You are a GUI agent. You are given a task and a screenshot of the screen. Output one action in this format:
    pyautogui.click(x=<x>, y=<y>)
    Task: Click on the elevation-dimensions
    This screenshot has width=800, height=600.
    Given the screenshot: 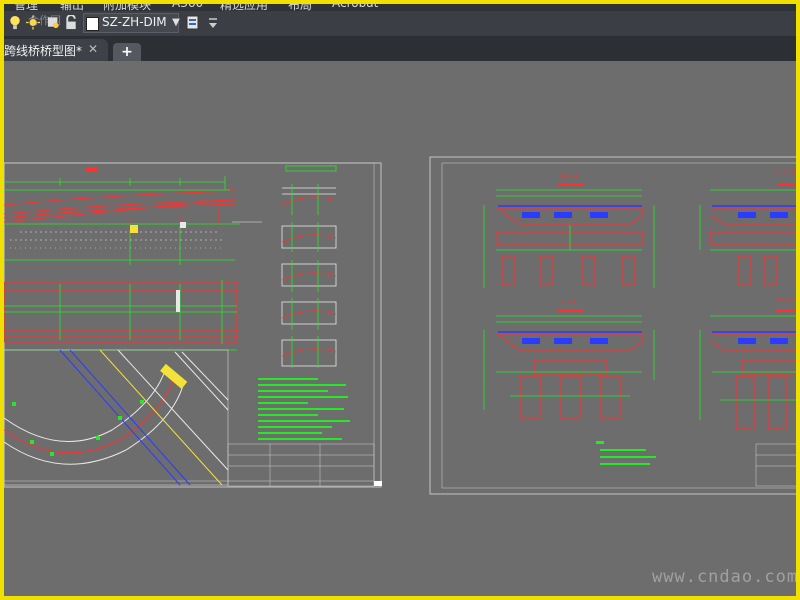 What is the action you would take?
    pyautogui.click(x=122, y=220)
    